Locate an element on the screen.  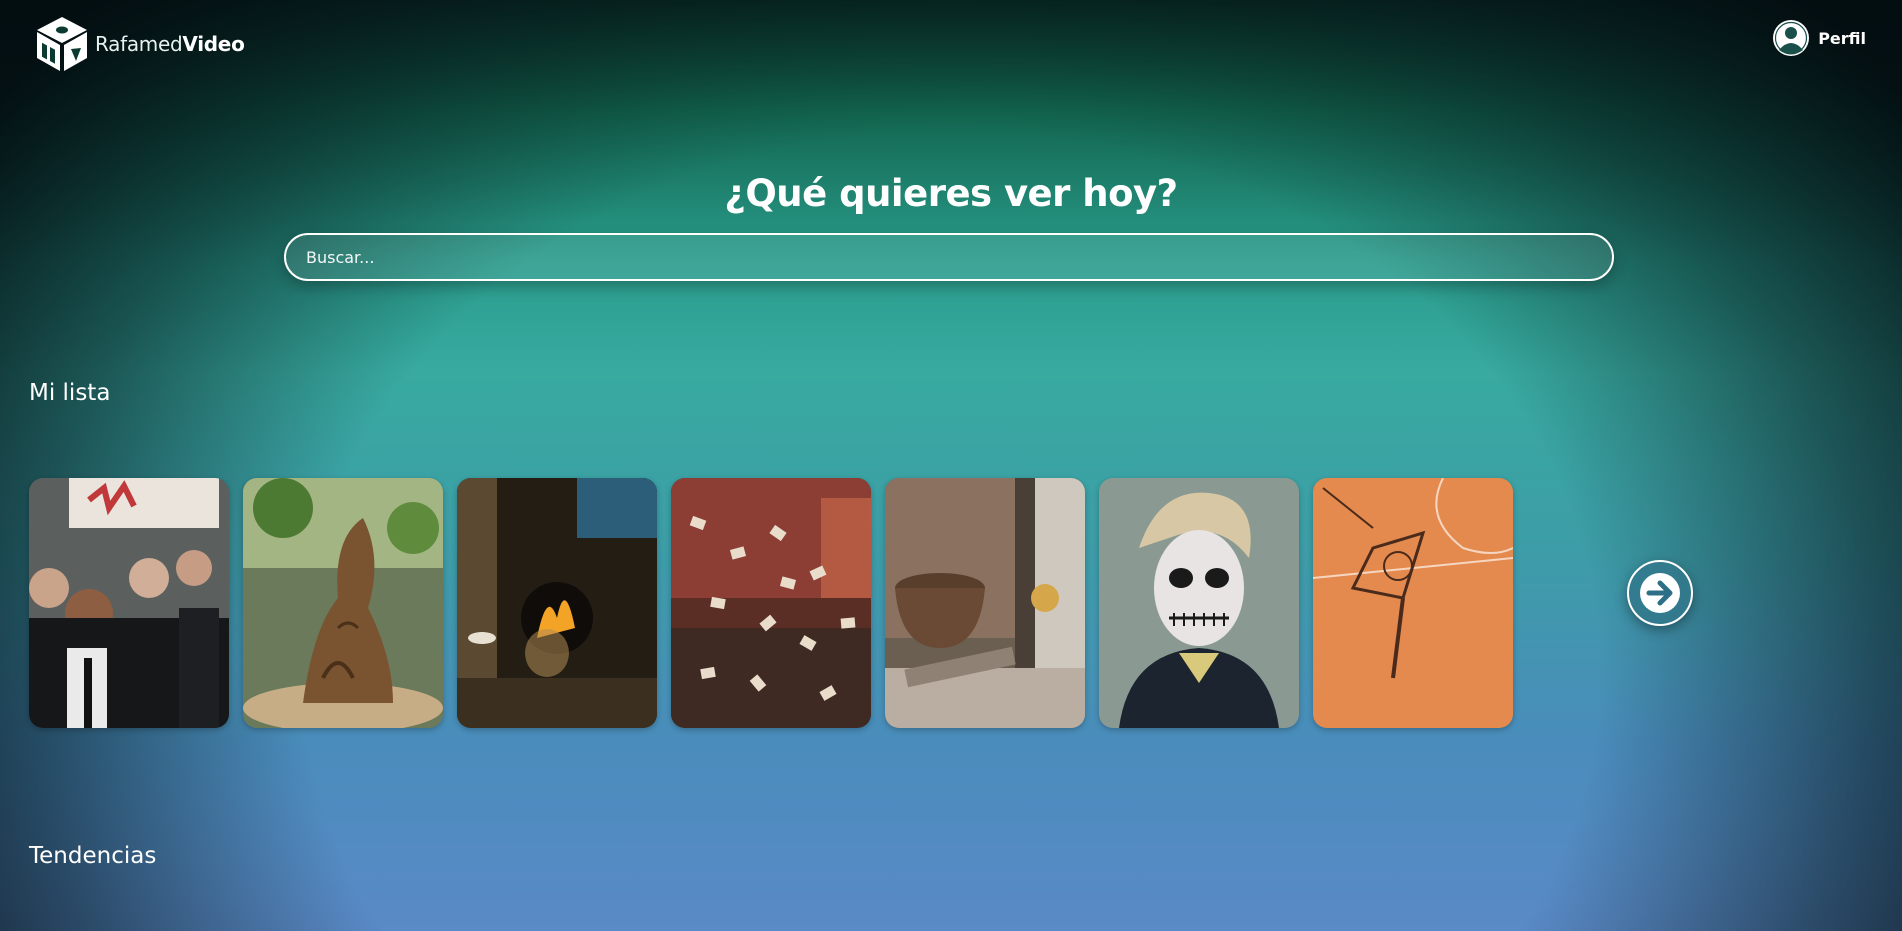
arrow-right-icon is located at coordinates (1660, 593).